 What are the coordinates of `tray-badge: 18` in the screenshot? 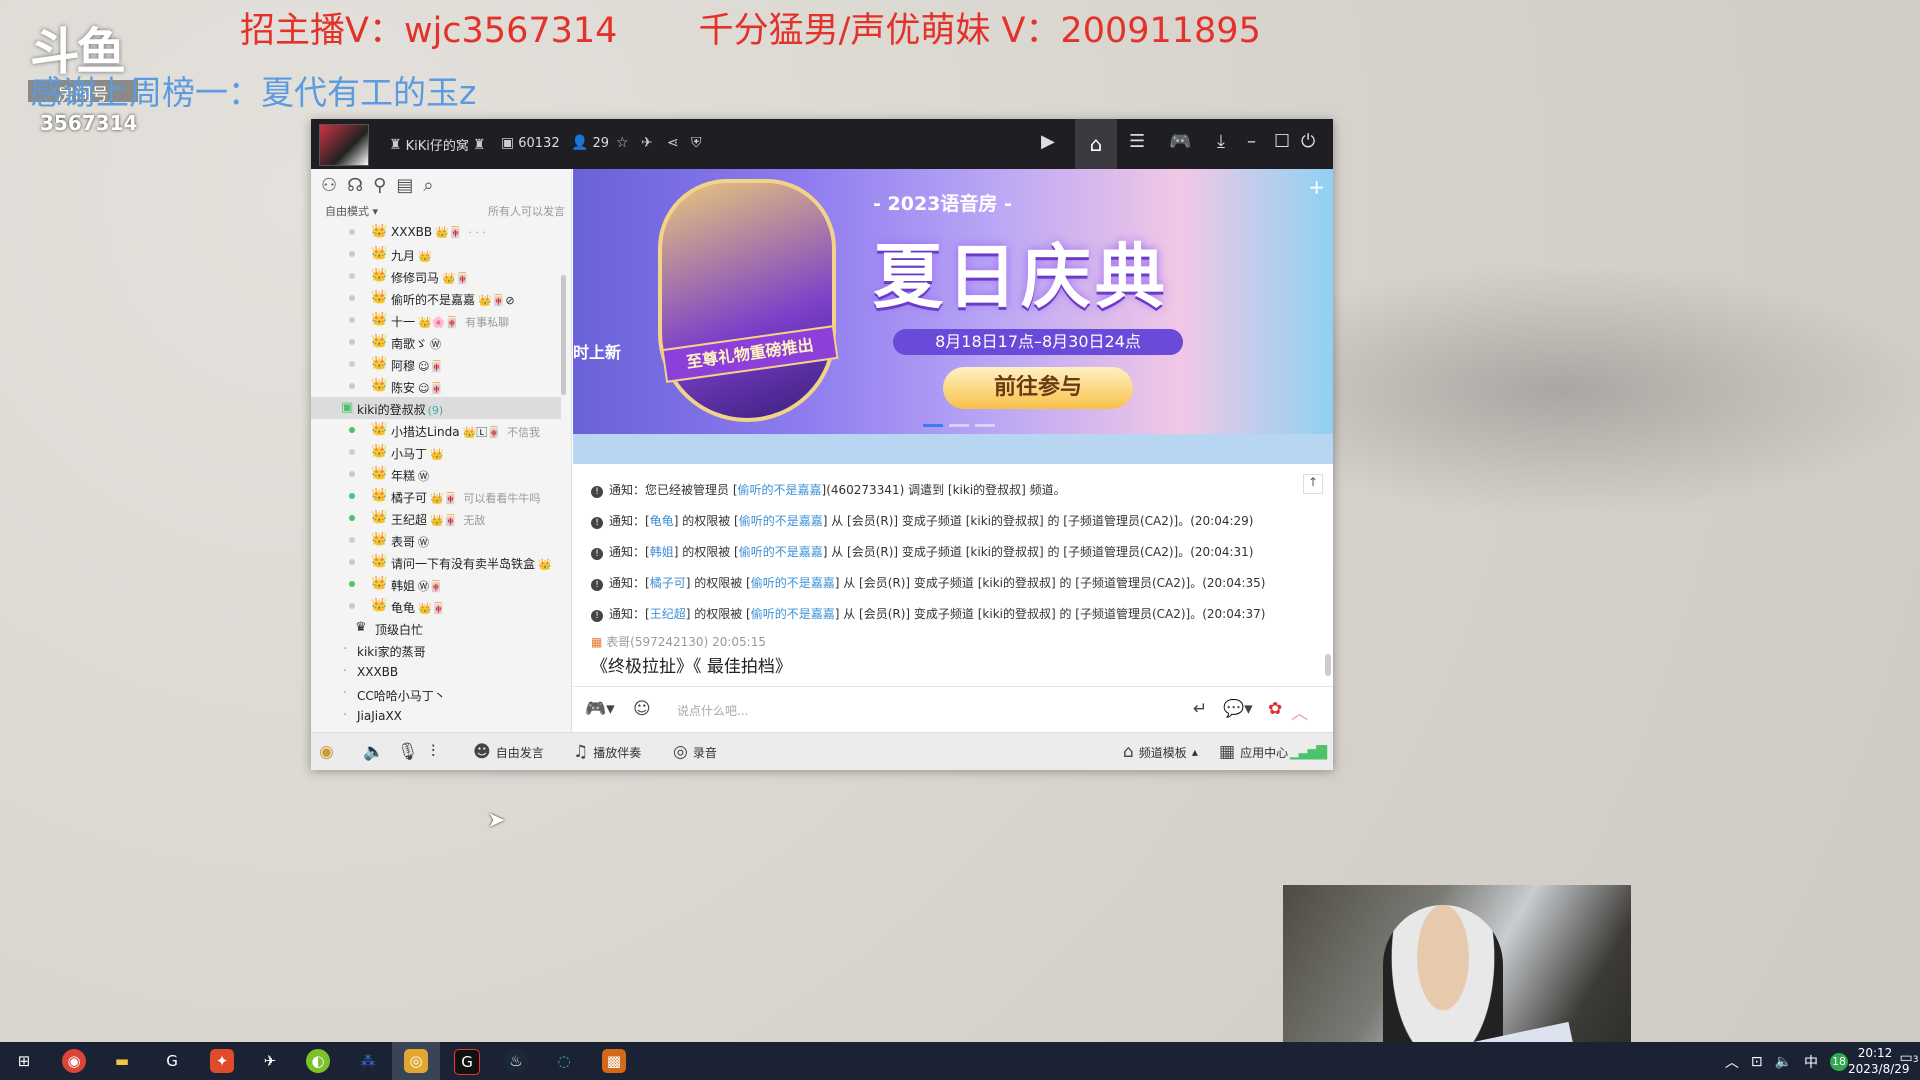 It's located at (1839, 1062).